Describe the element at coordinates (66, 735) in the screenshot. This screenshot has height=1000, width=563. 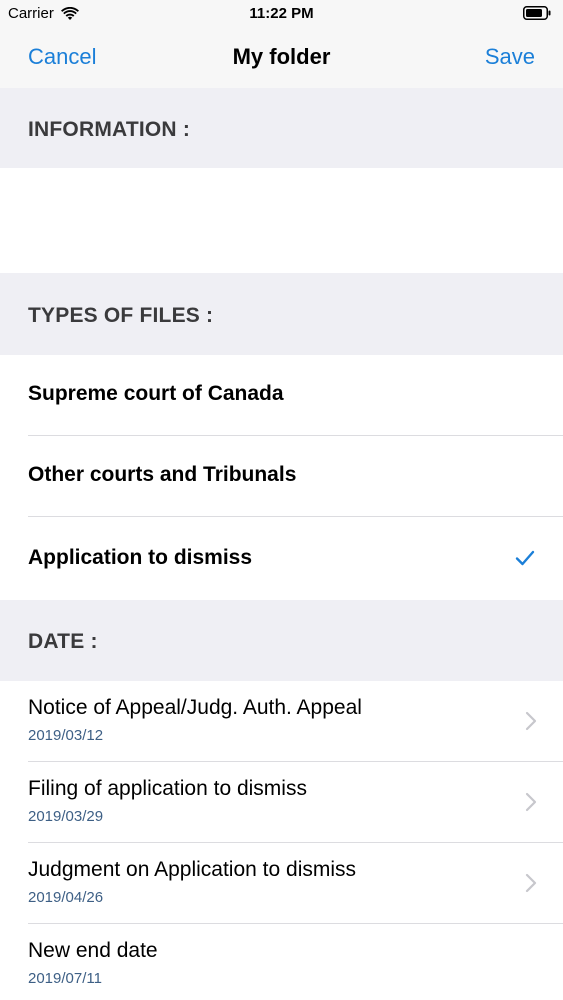
I see `date-row-value: 2019/03/12` at that location.